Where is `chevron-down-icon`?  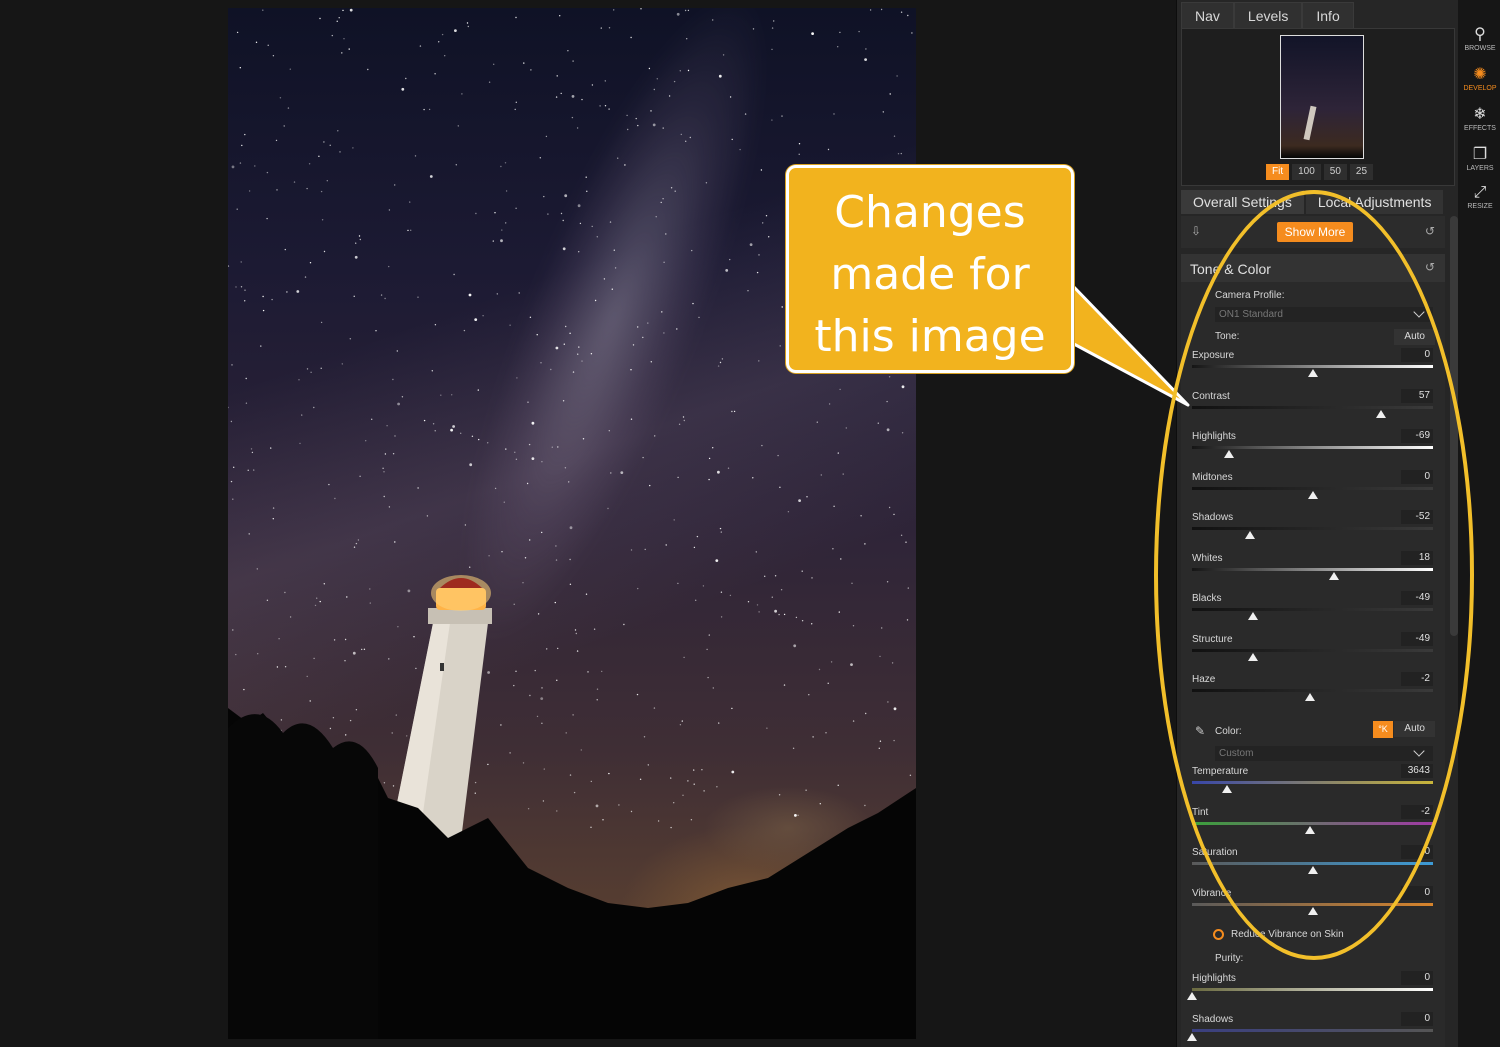
chevron-down-icon is located at coordinates (1419, 751).